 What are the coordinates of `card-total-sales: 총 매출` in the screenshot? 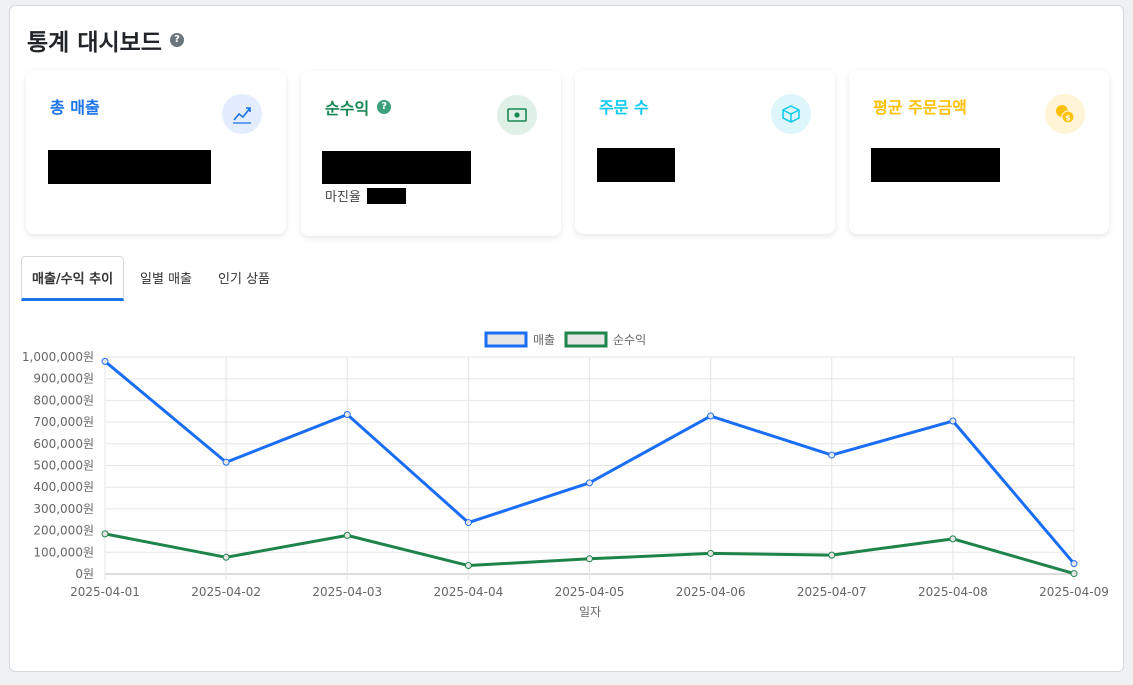 It's located at (156, 152).